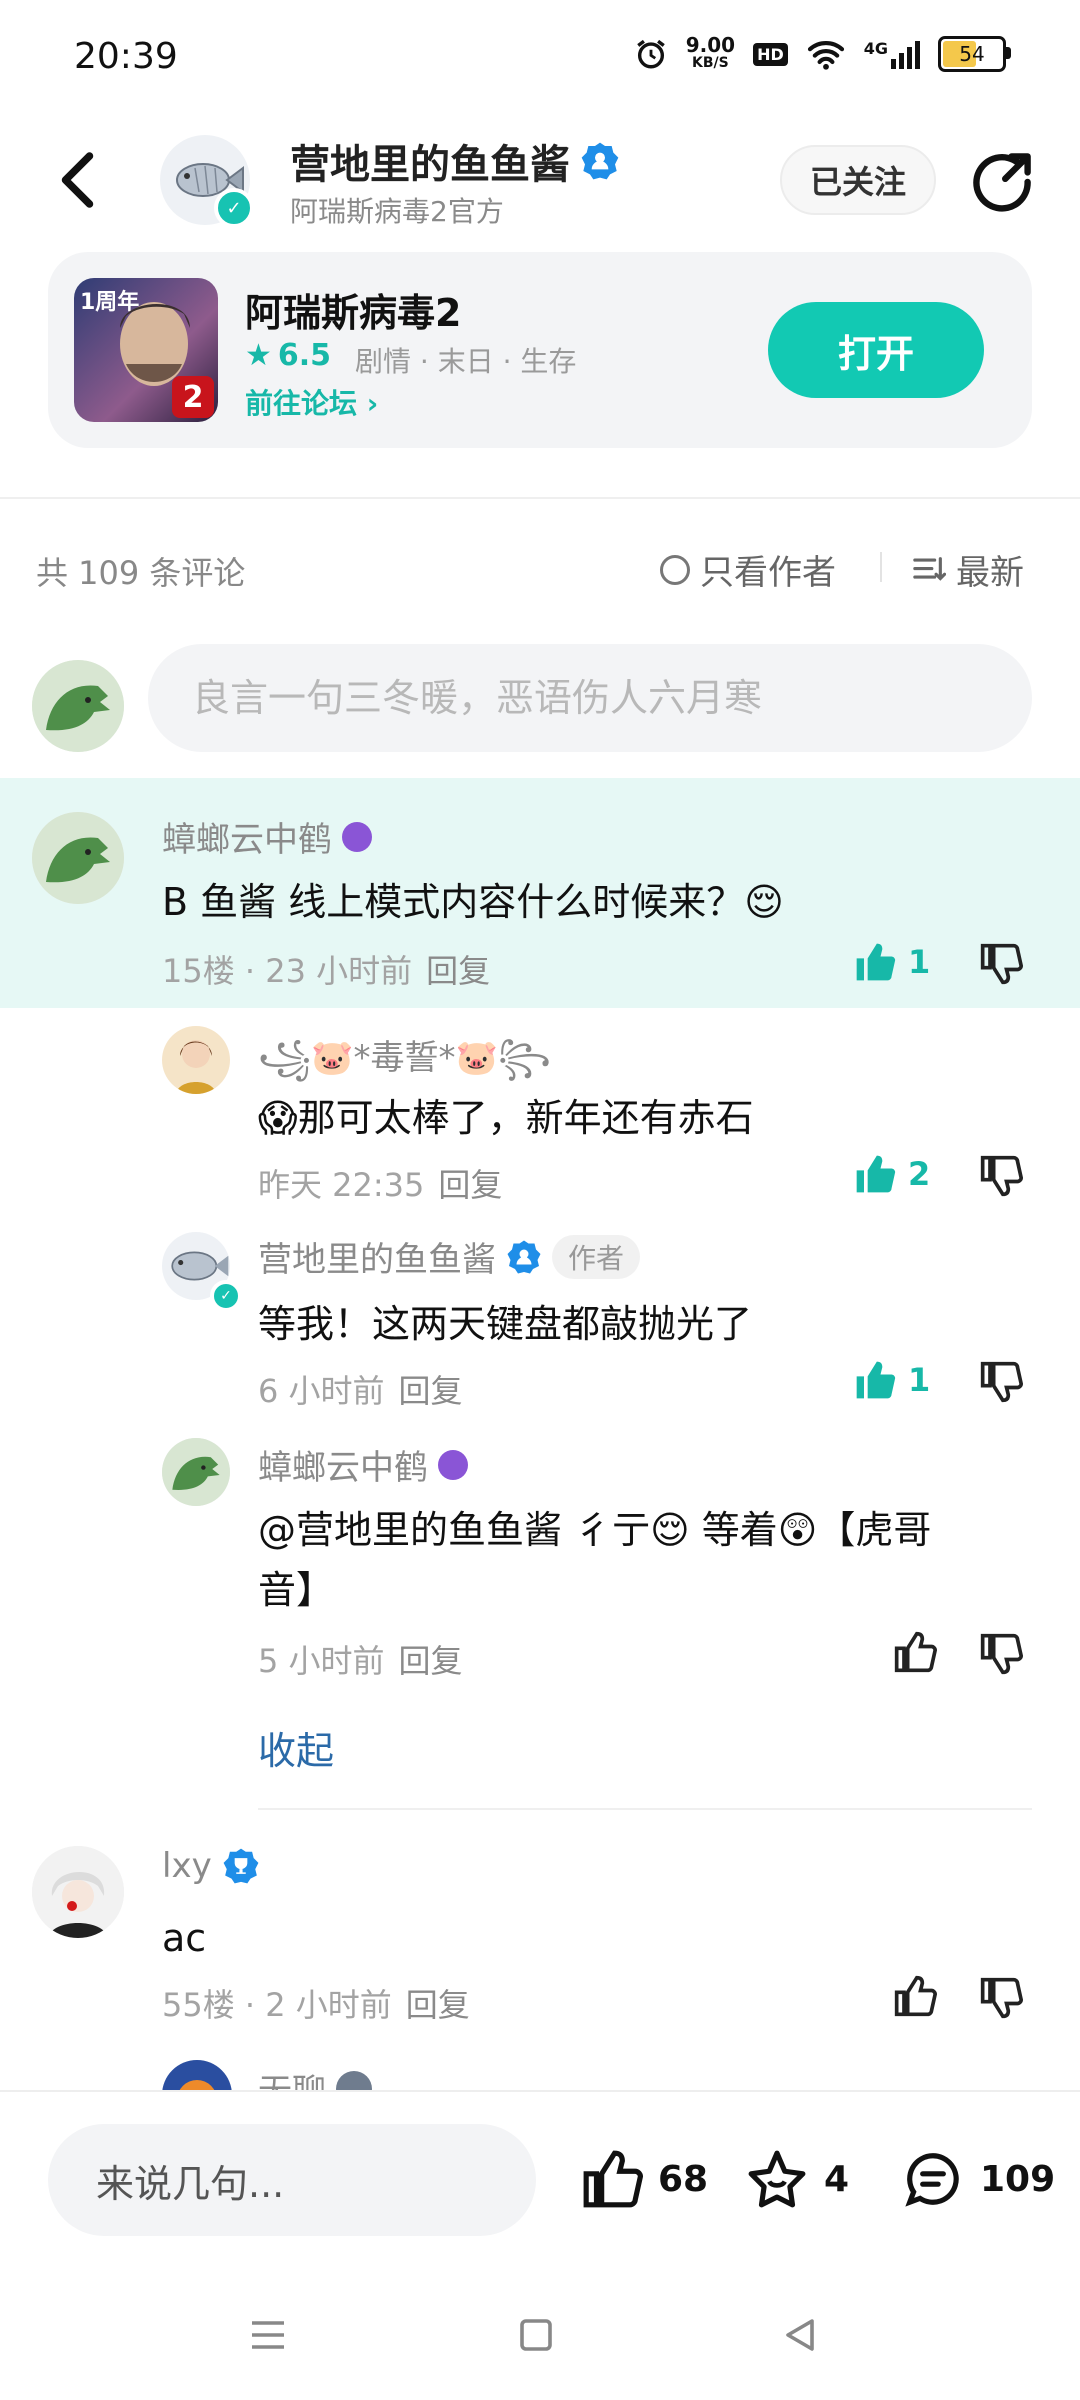  Describe the element at coordinates (341, 1185) in the screenshot. I see `reply-time: 昨天 22:35` at that location.